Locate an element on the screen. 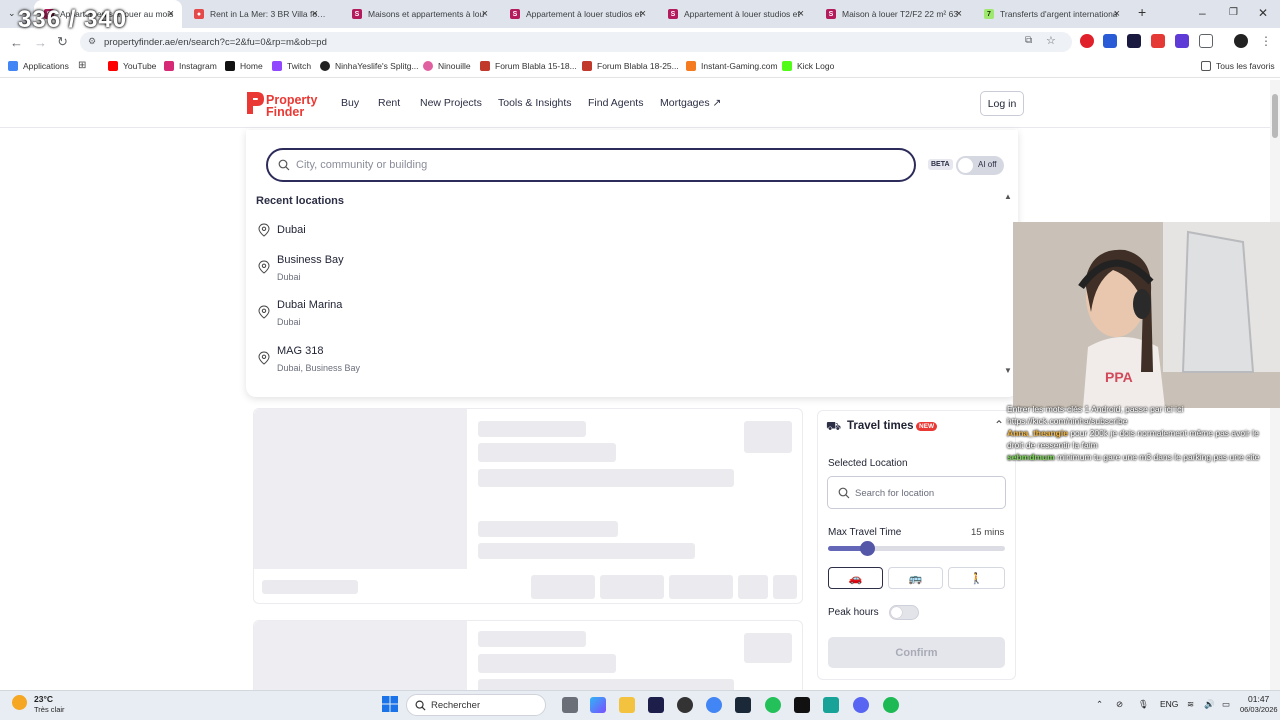 Image resolution: width=1280 pixels, height=720 pixels. battery-icon: ▭ is located at coordinates (1226, 704).